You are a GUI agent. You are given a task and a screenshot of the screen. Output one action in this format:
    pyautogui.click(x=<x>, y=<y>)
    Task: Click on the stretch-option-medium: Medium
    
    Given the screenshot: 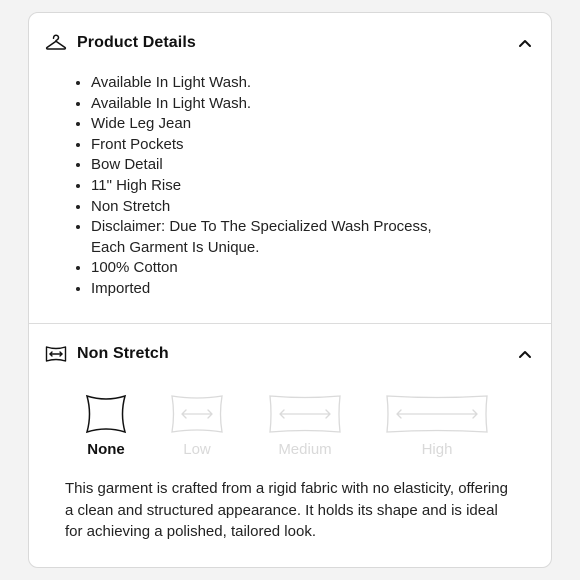 What is the action you would take?
    pyautogui.click(x=305, y=426)
    